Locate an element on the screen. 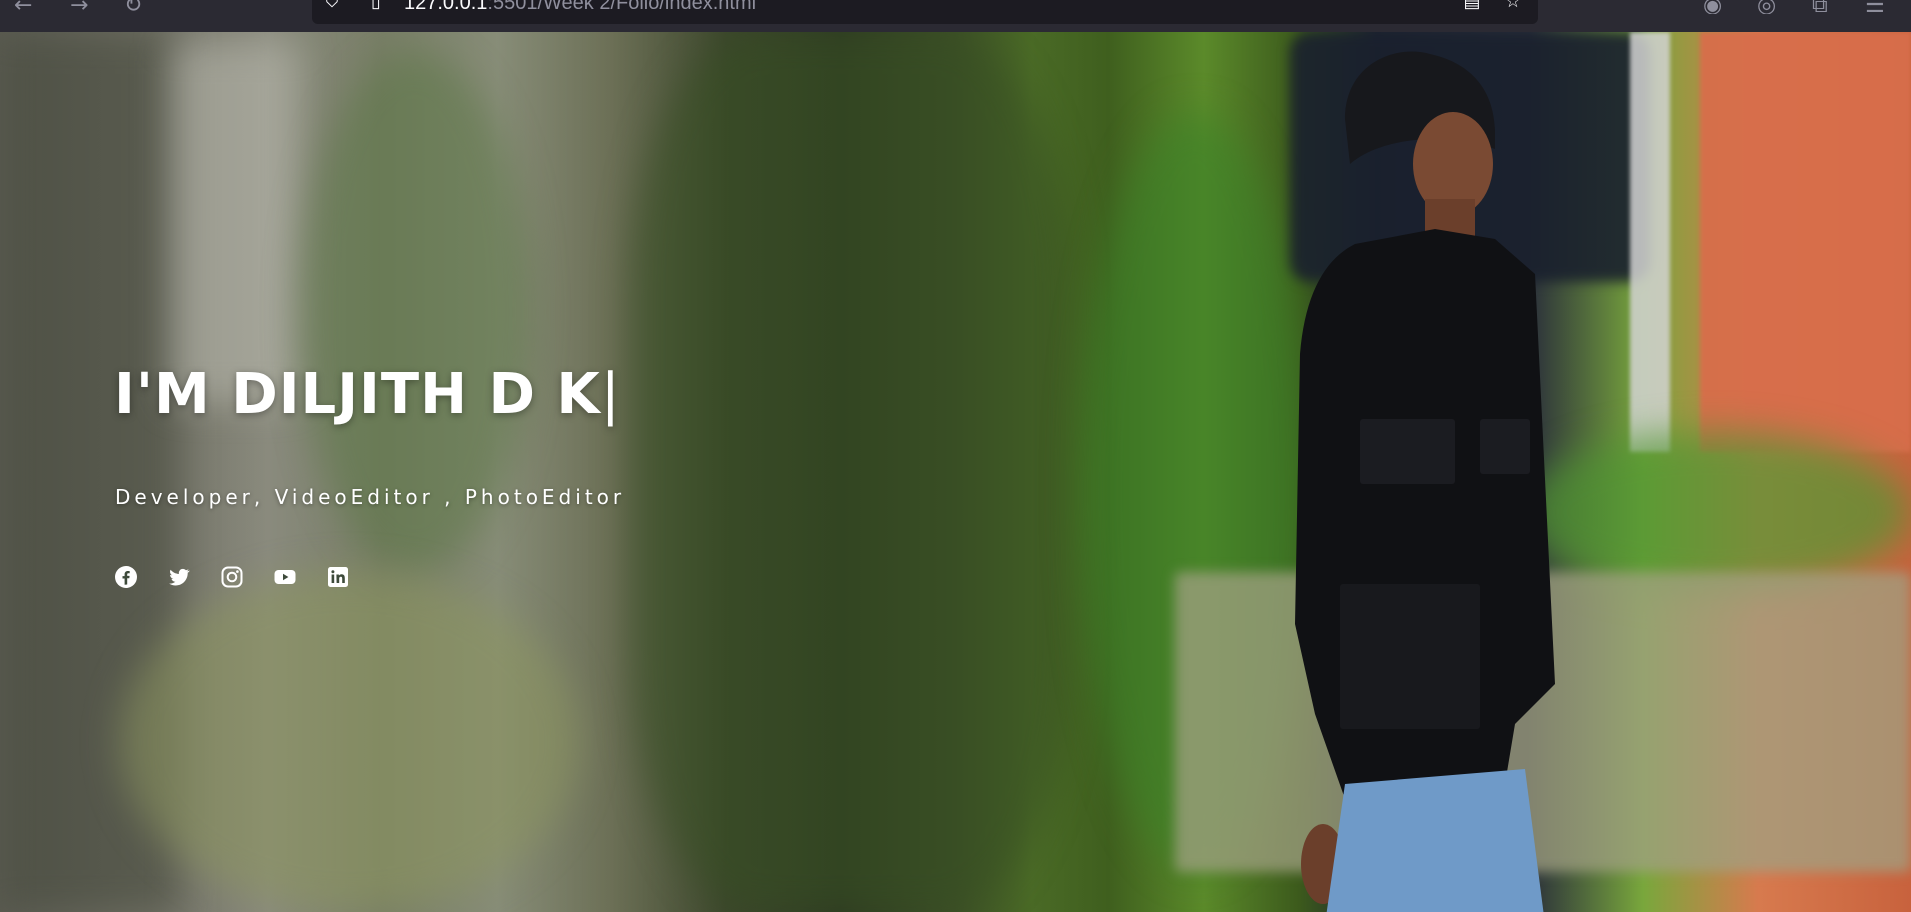  account-icon: ◎ is located at coordinates (1769, 7).